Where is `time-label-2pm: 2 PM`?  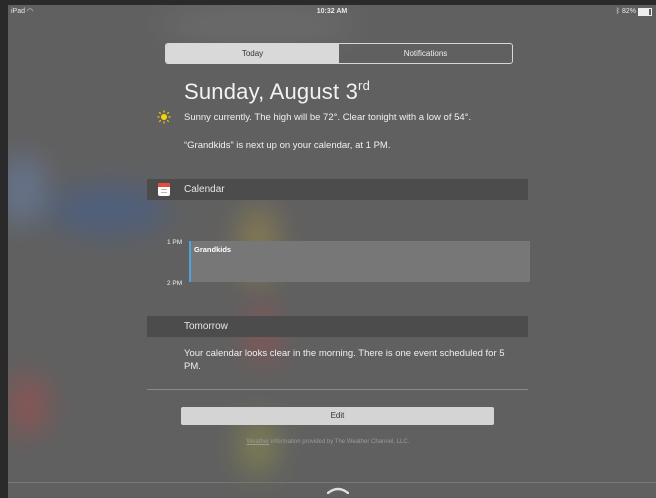 time-label-2pm: 2 PM is located at coordinates (175, 283).